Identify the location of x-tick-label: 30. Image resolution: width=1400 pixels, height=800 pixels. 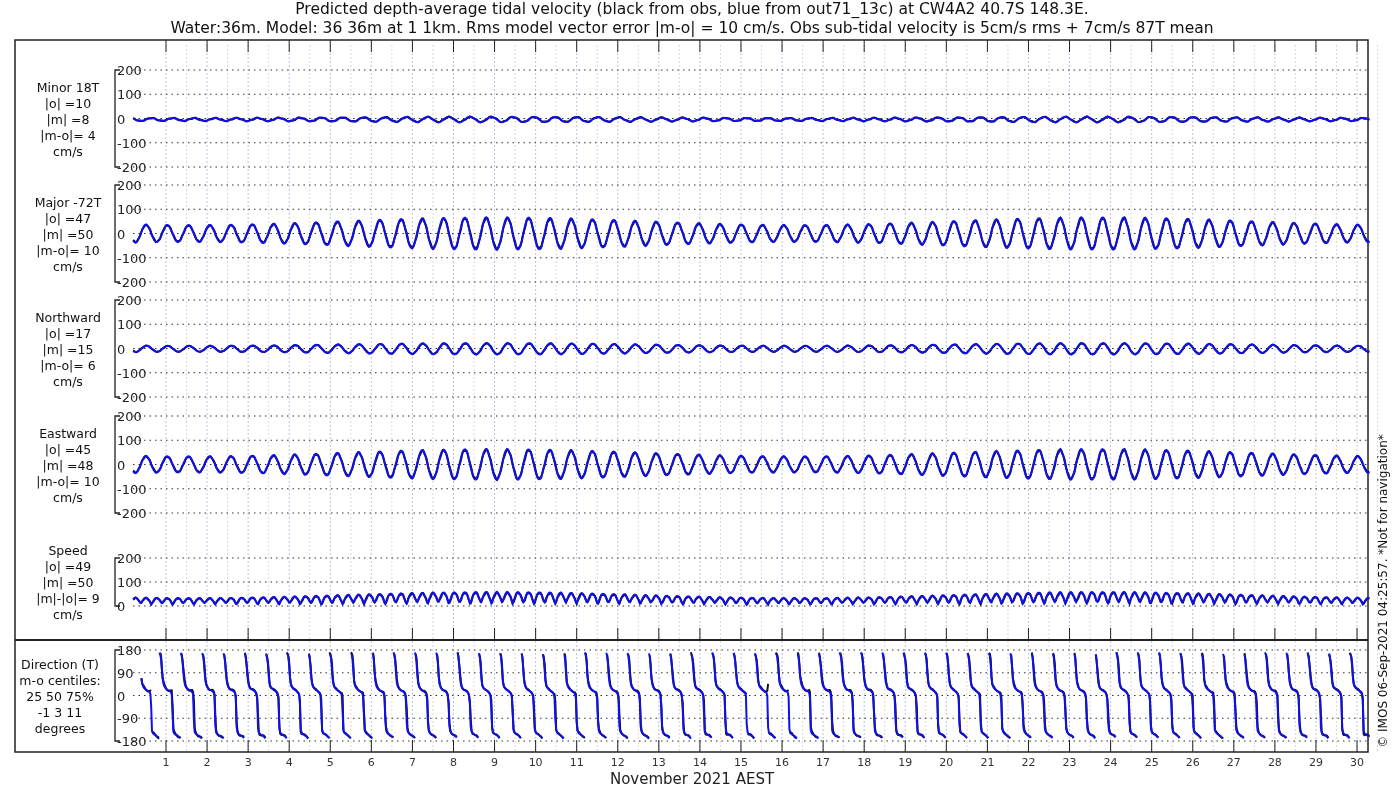
(1357, 762).